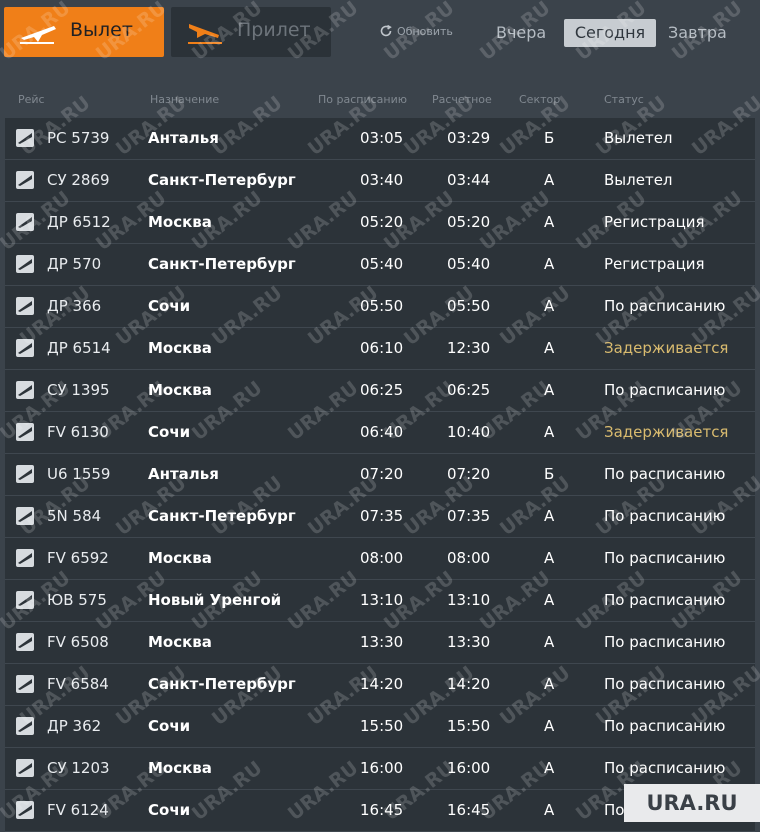 The width and height of the screenshot is (760, 832). What do you see at coordinates (540, 99) in the screenshot?
I see `col-sector-header: Сектор` at bounding box center [540, 99].